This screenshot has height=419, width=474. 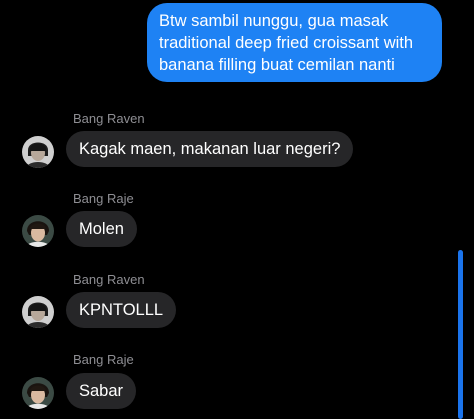 What do you see at coordinates (277, 65) in the screenshot?
I see `message-text-line: banana filling buat cemilan nanti` at bounding box center [277, 65].